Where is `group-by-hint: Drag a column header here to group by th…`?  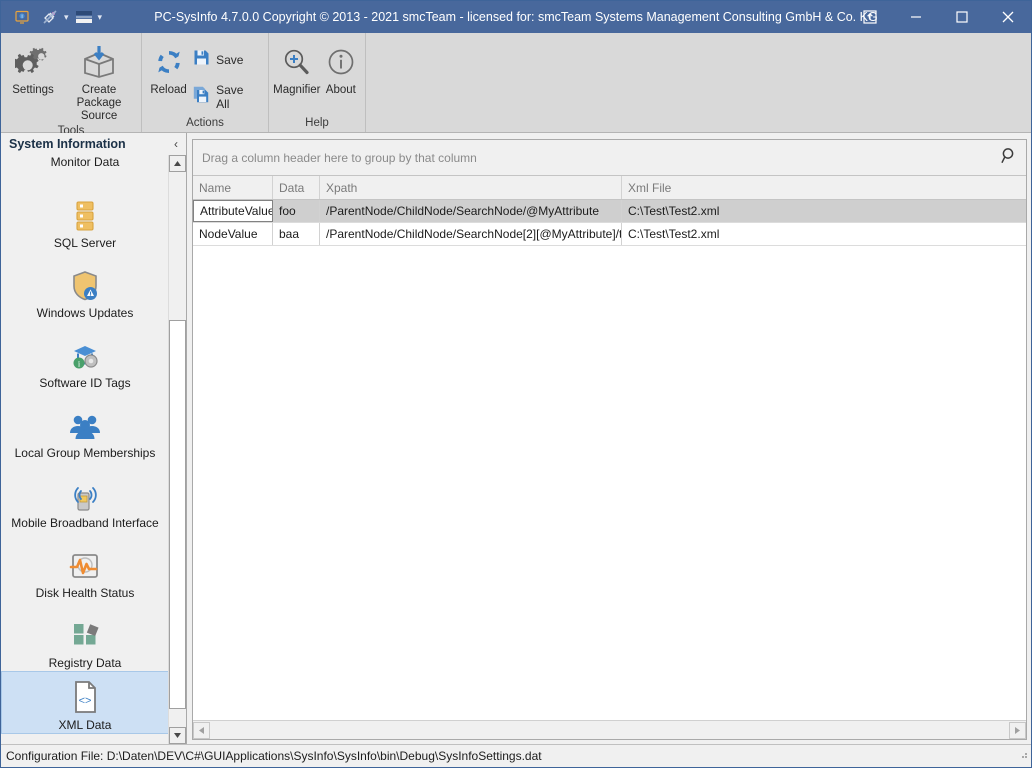
group-by-hint: Drag a column header here to group by th… is located at coordinates (339, 157).